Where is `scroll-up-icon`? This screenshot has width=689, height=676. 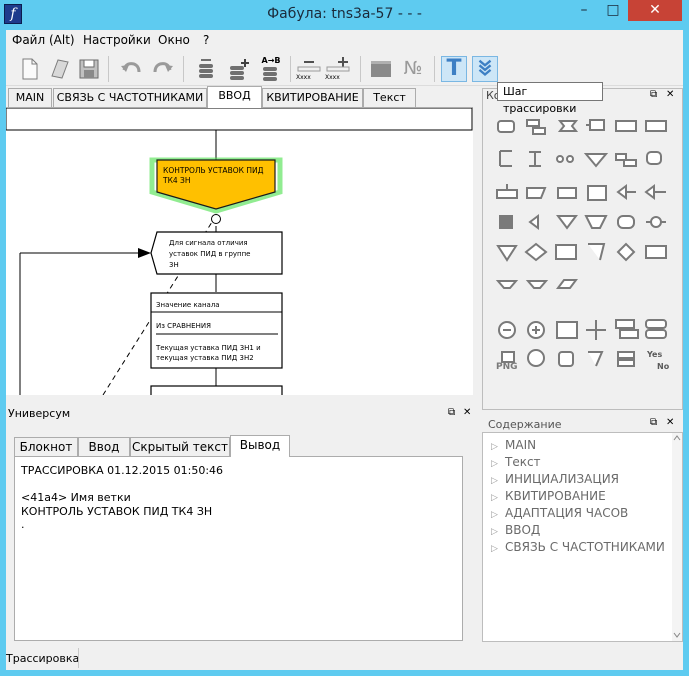 scroll-up-icon is located at coordinates (677, 438).